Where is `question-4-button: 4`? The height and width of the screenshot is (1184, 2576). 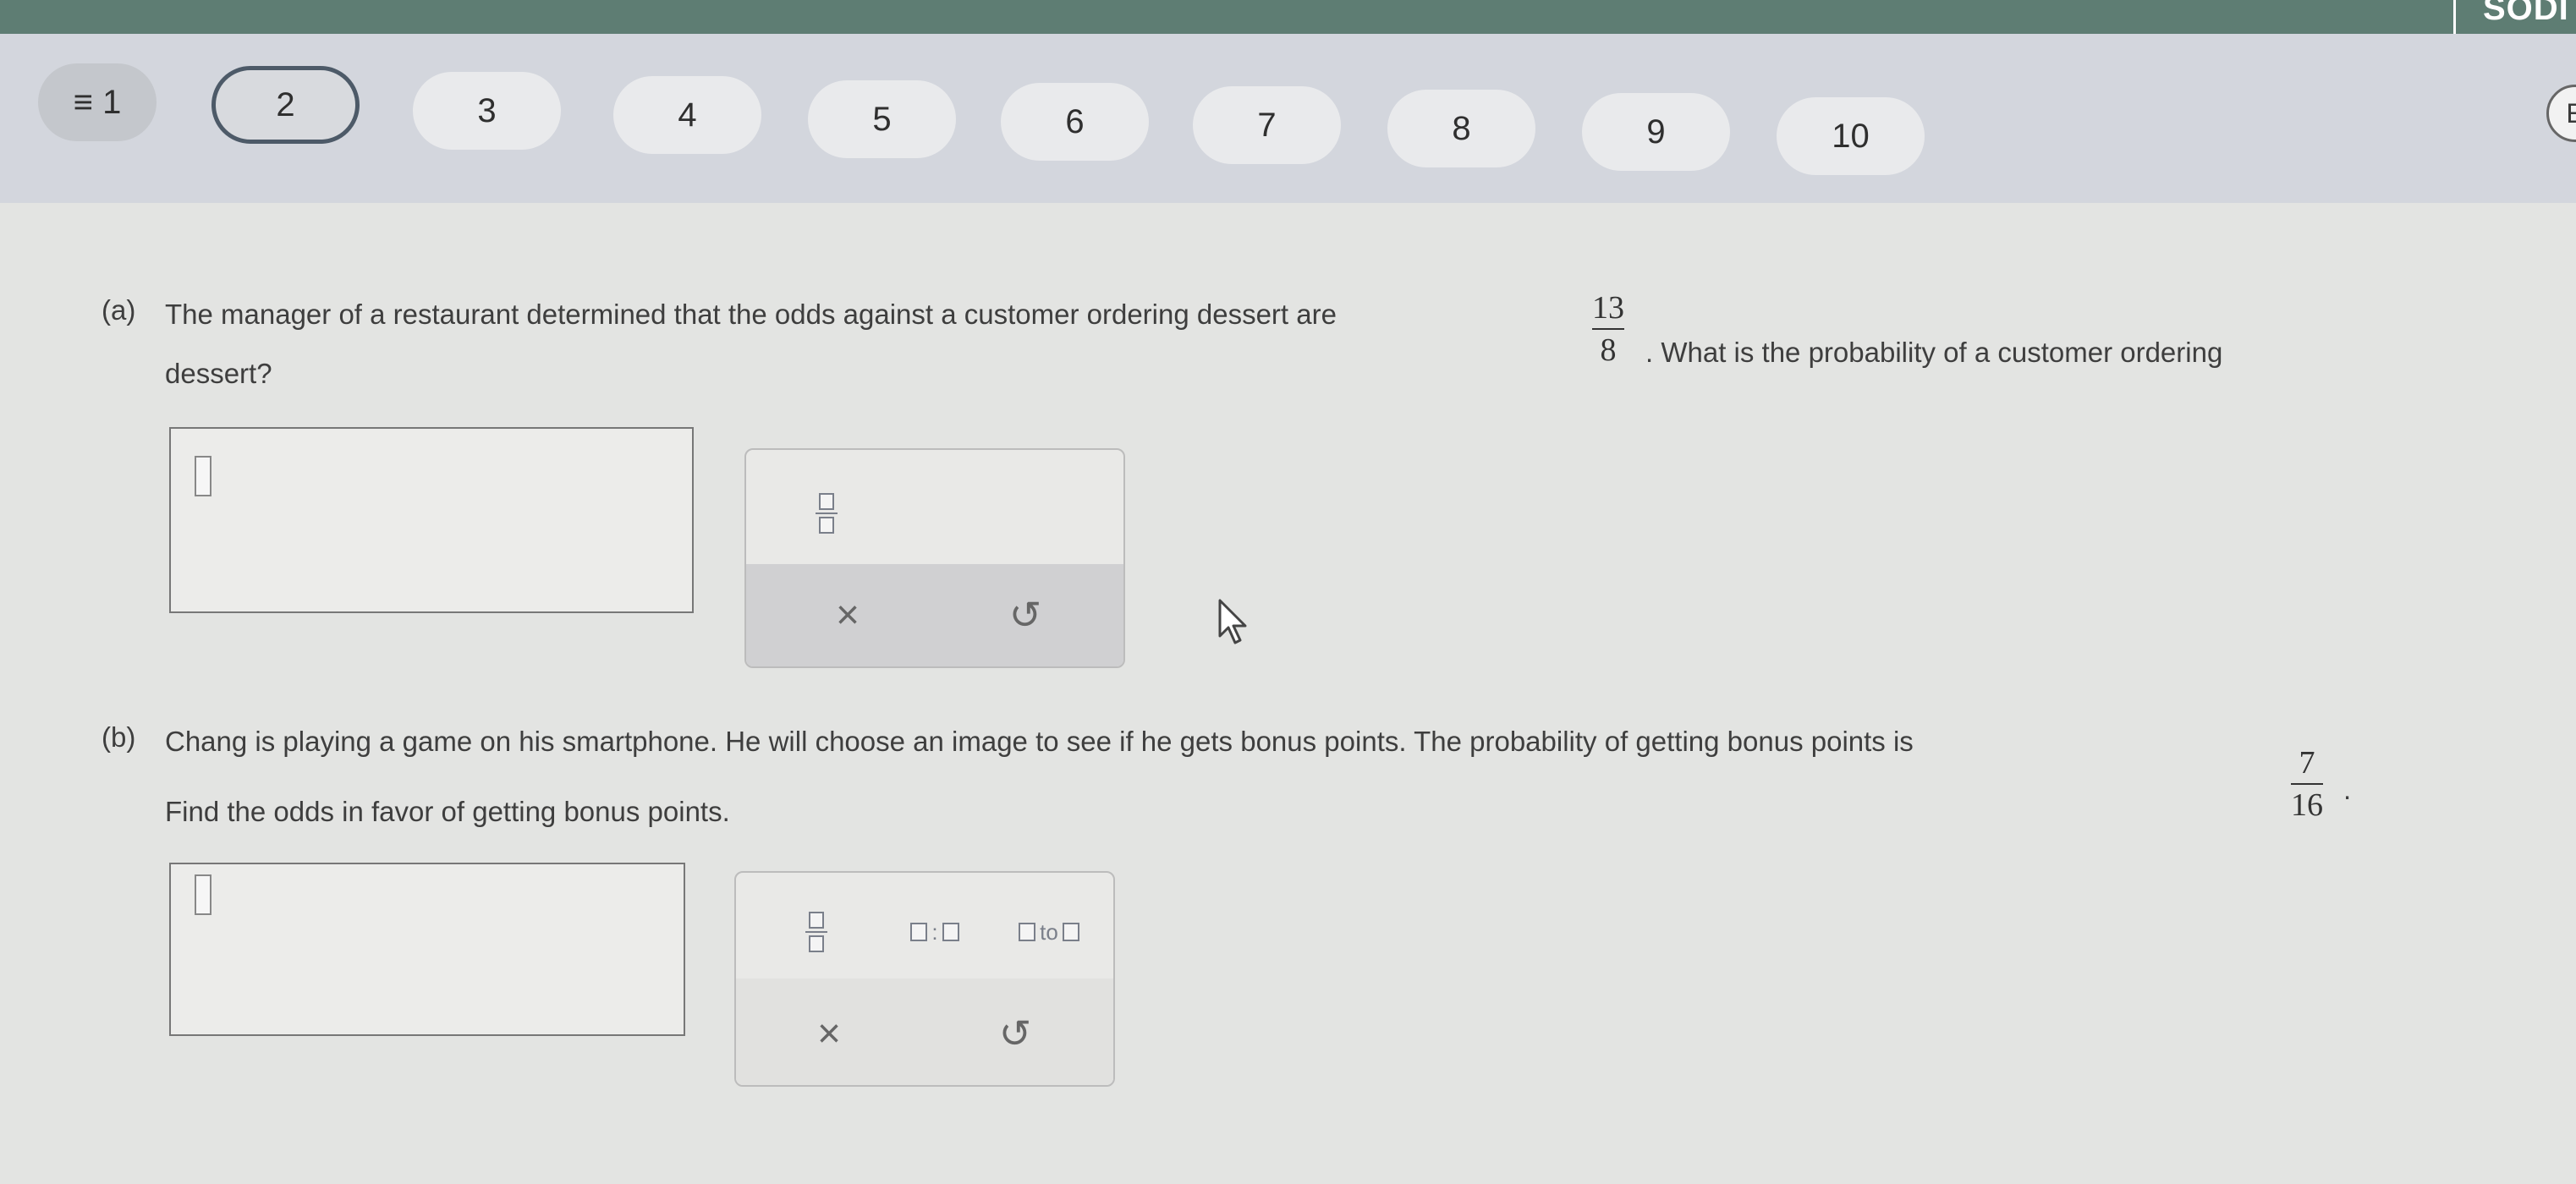
question-4-button: 4 is located at coordinates (687, 115).